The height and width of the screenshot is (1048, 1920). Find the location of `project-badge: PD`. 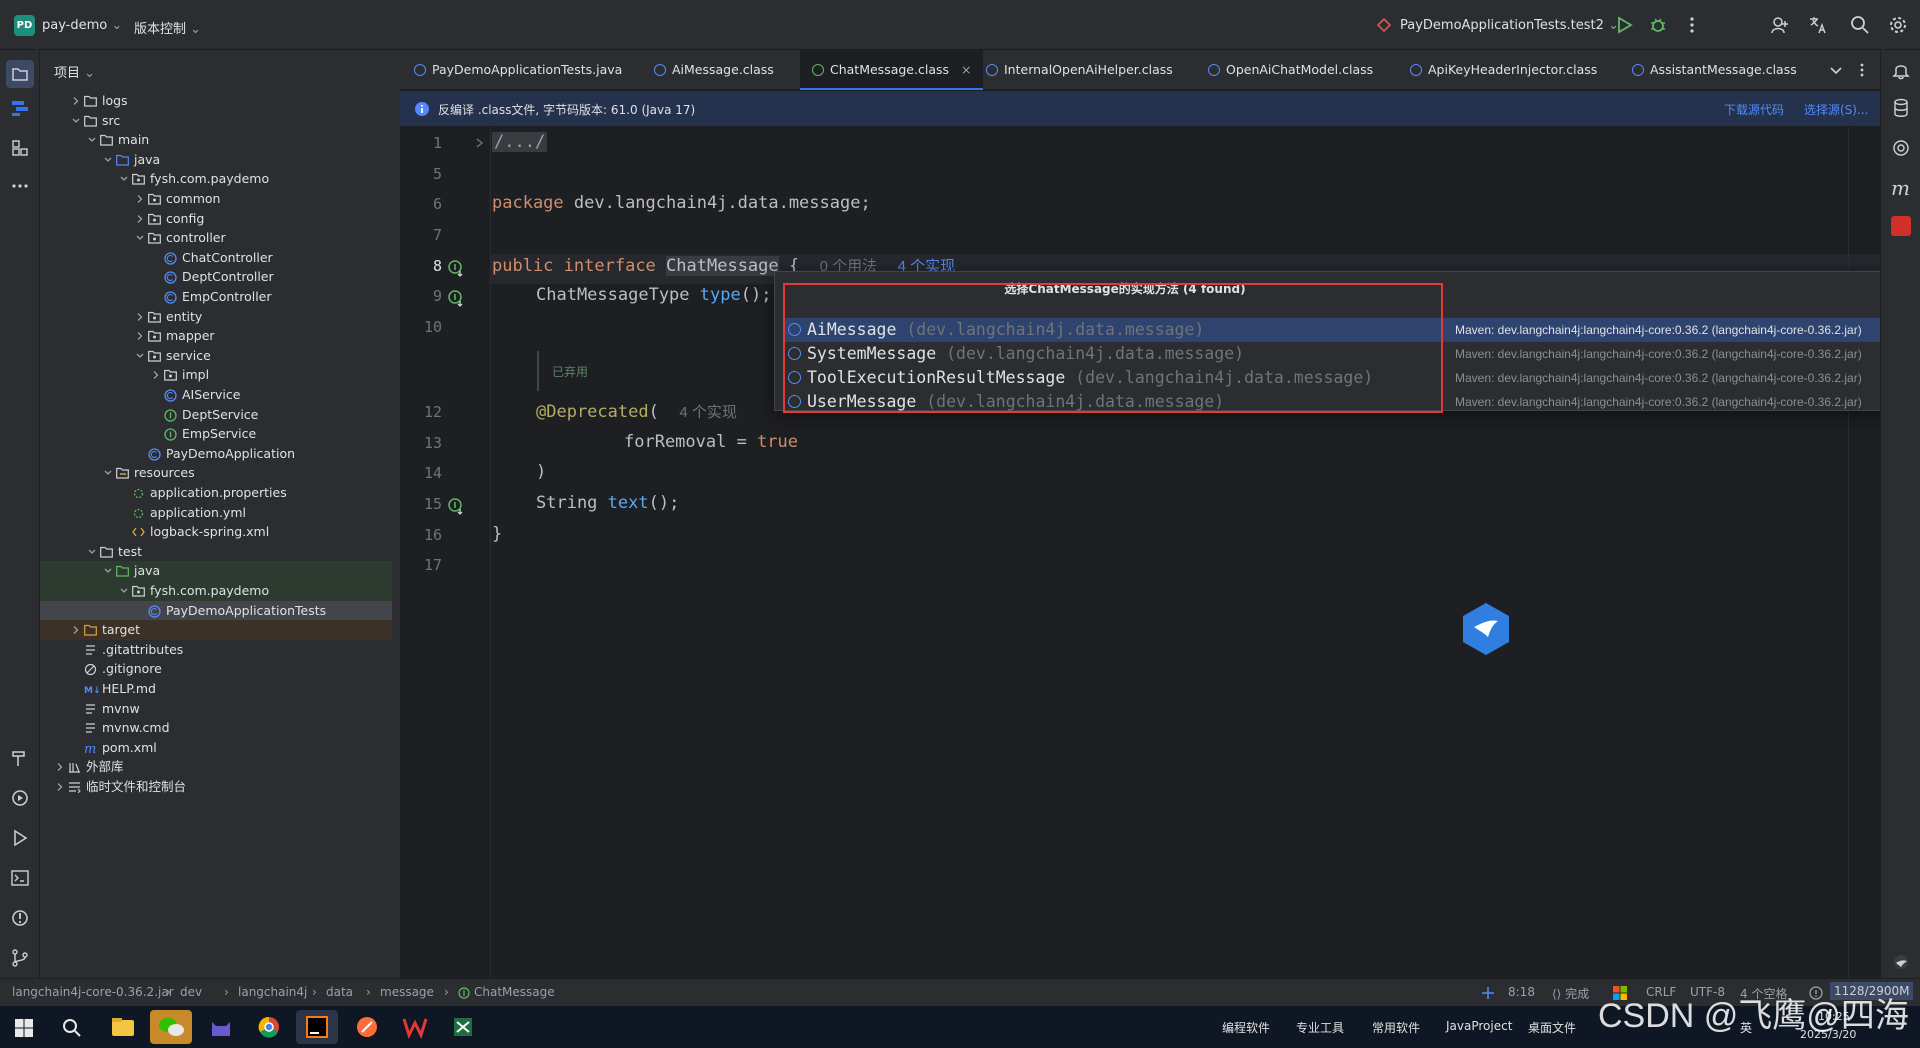

project-badge: PD is located at coordinates (24, 25).